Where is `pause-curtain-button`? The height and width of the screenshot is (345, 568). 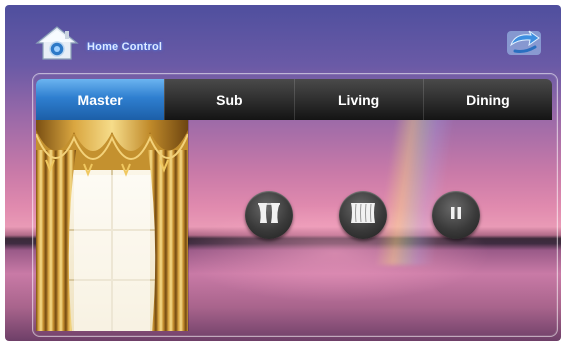 pause-curtain-button is located at coordinates (456, 215).